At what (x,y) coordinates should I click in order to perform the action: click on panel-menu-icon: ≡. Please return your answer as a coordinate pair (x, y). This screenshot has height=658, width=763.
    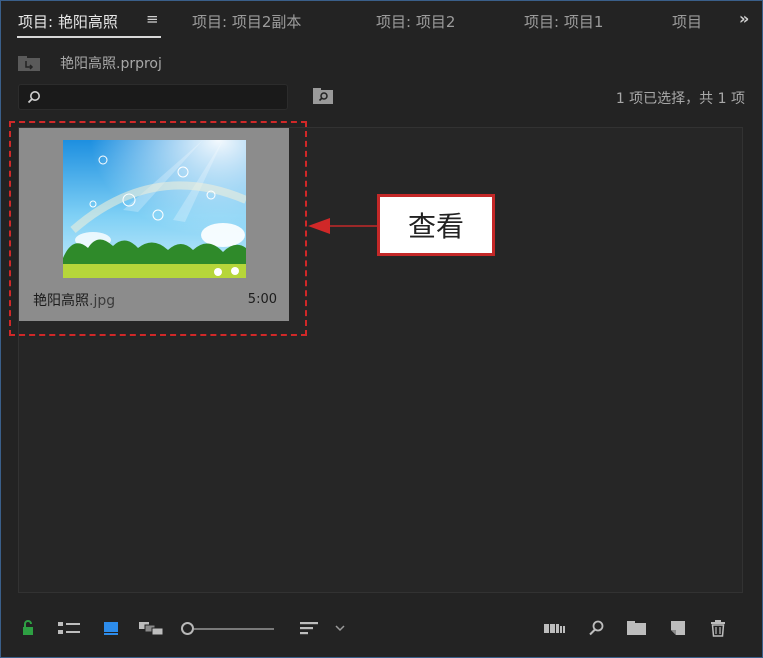
    Looking at the image, I should click on (152, 19).